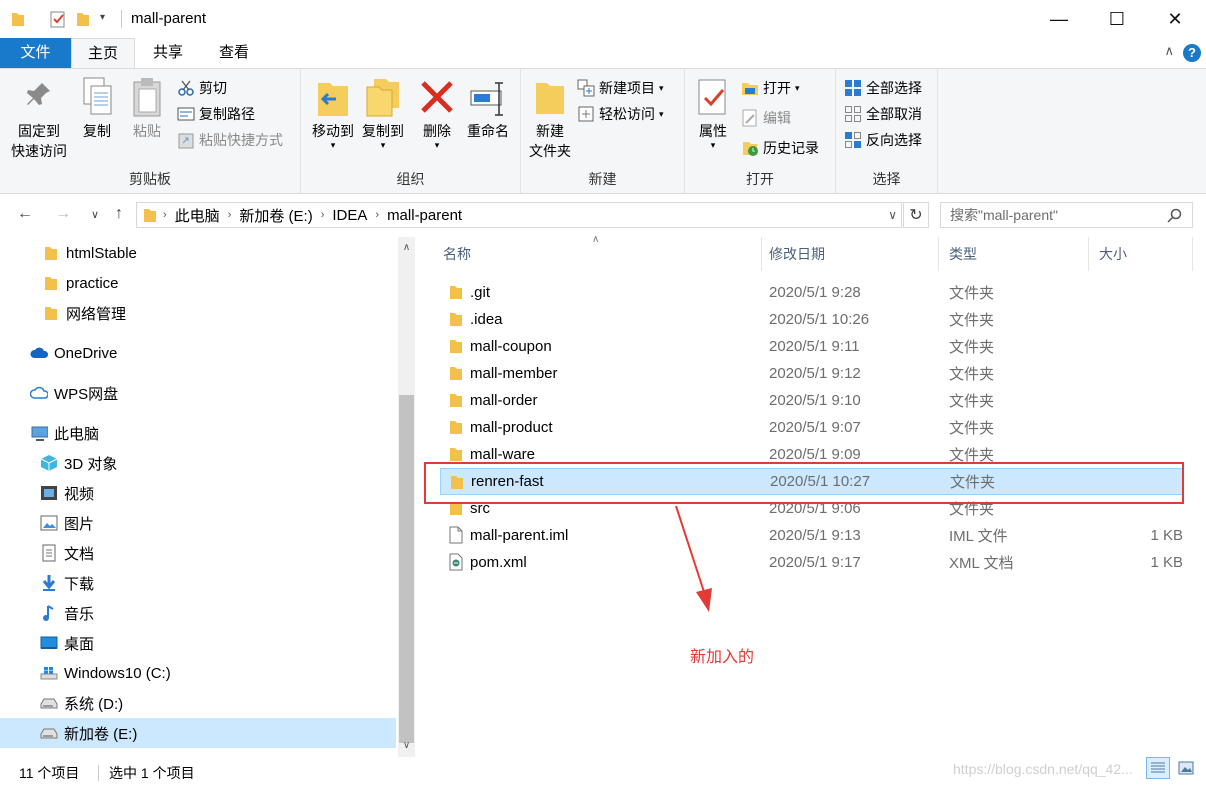  What do you see at coordinates (58, 19) in the screenshot?
I see `properties-quick-icon` at bounding box center [58, 19].